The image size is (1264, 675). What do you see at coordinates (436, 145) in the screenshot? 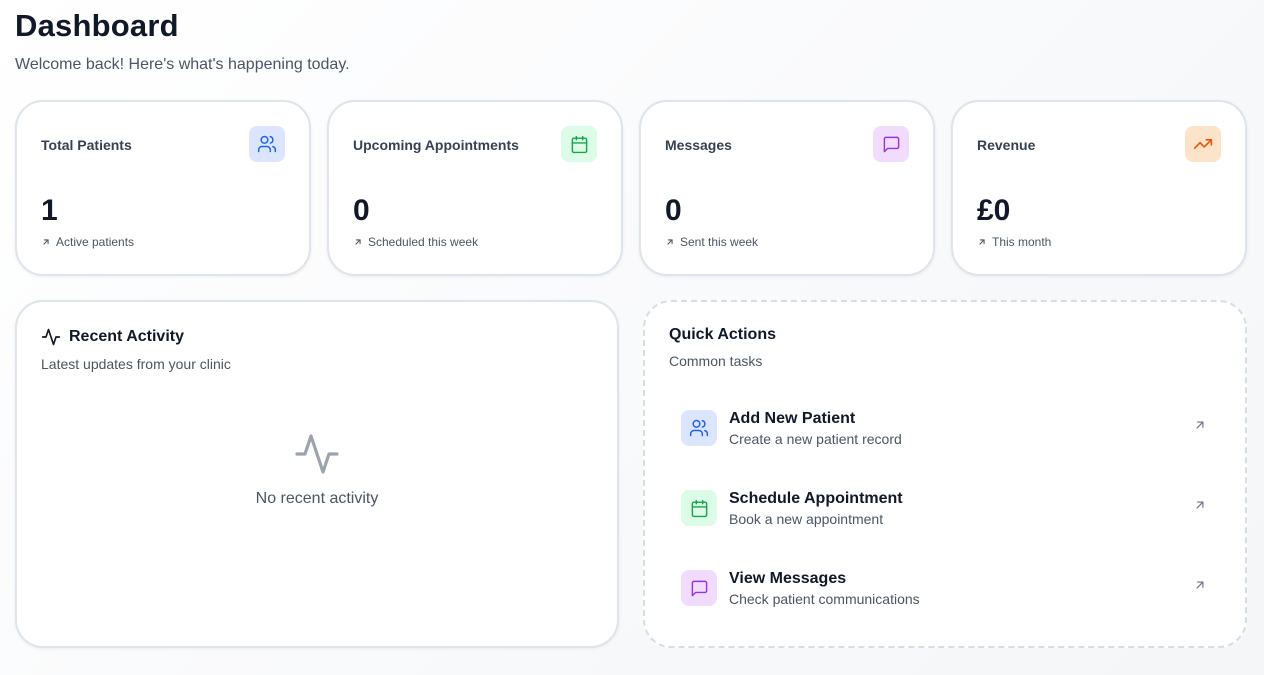
I see `stat-title: Upcoming Appointments` at bounding box center [436, 145].